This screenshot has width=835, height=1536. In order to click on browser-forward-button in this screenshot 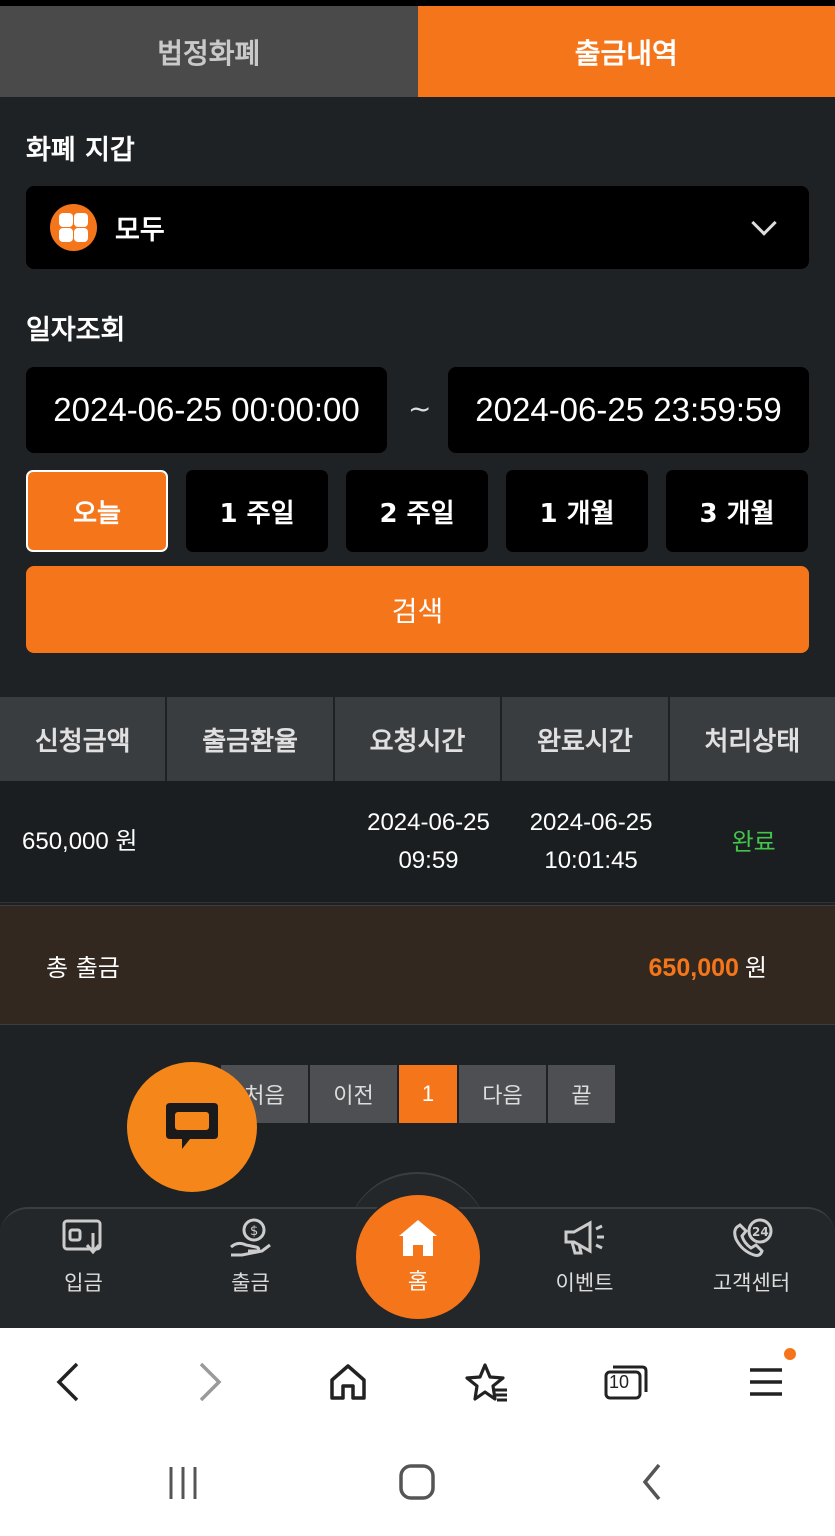, I will do `click(210, 1382)`.